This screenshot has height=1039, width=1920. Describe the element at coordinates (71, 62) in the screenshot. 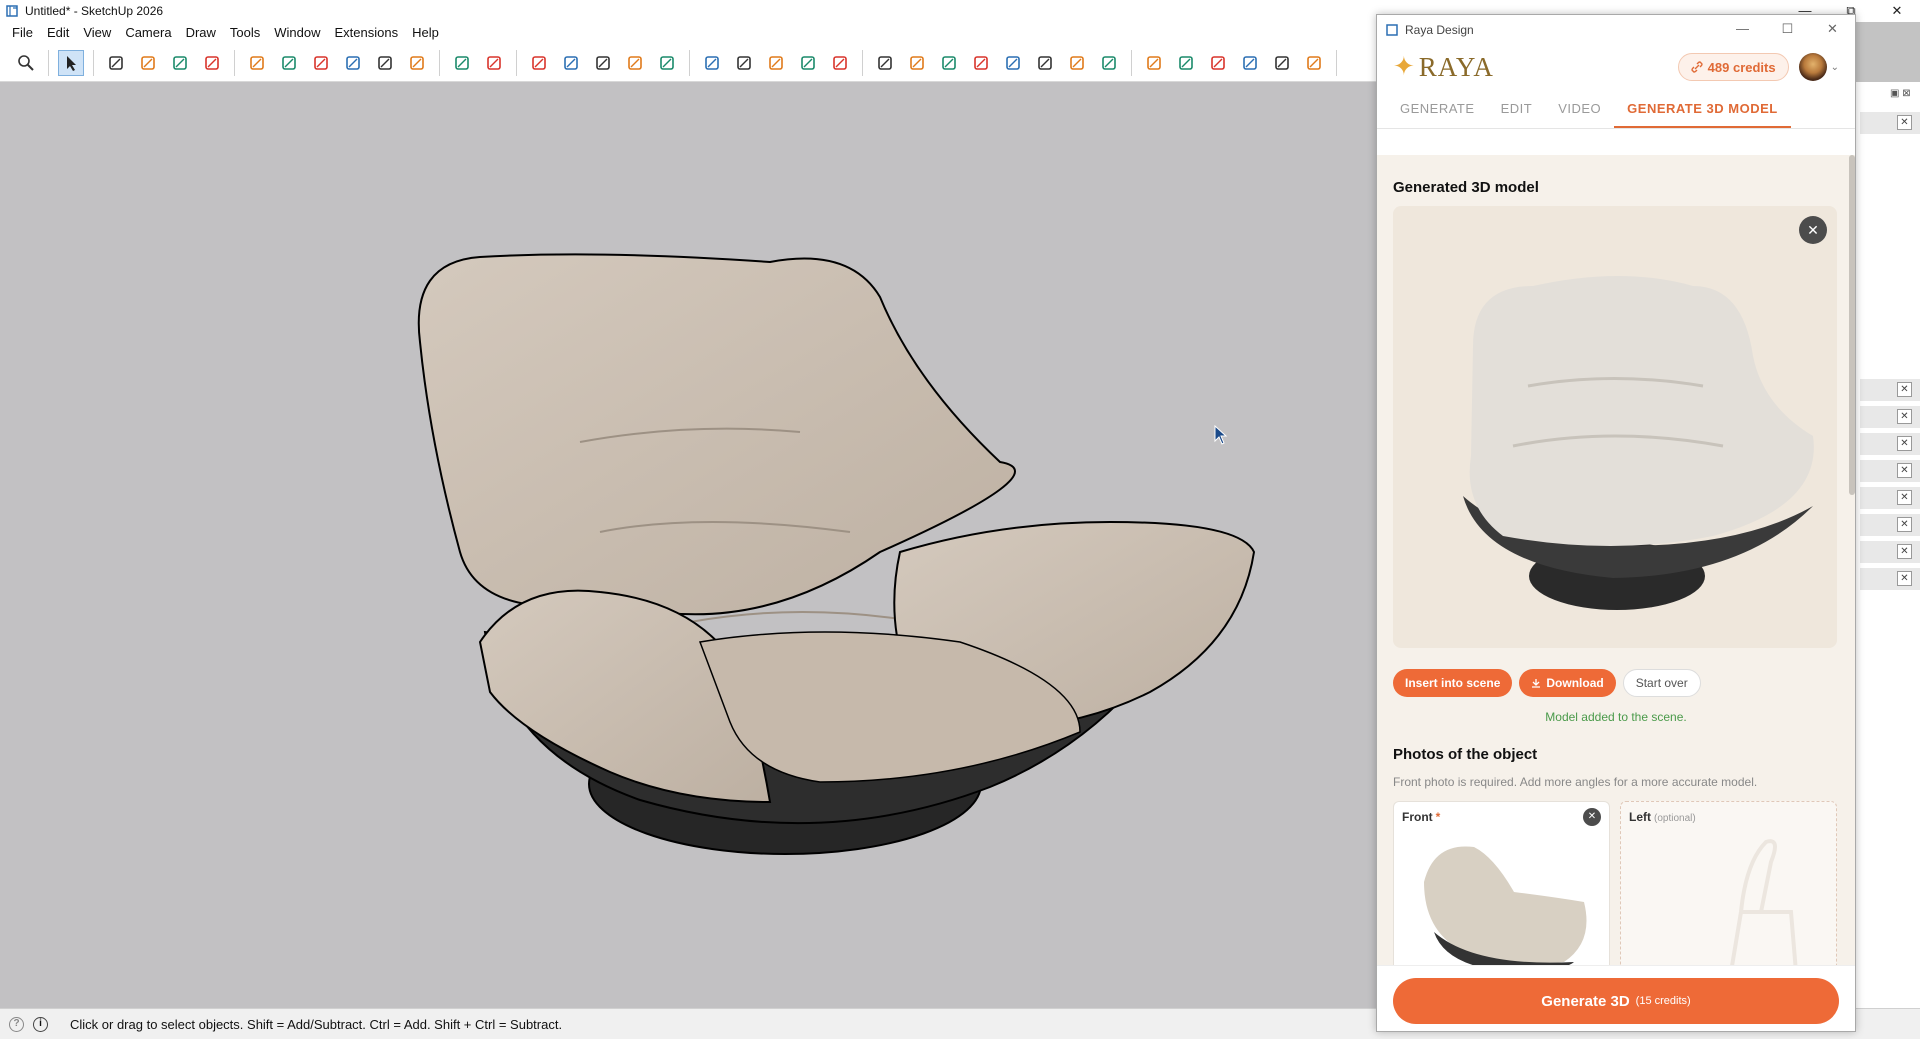

I see `select-tool-button` at that location.